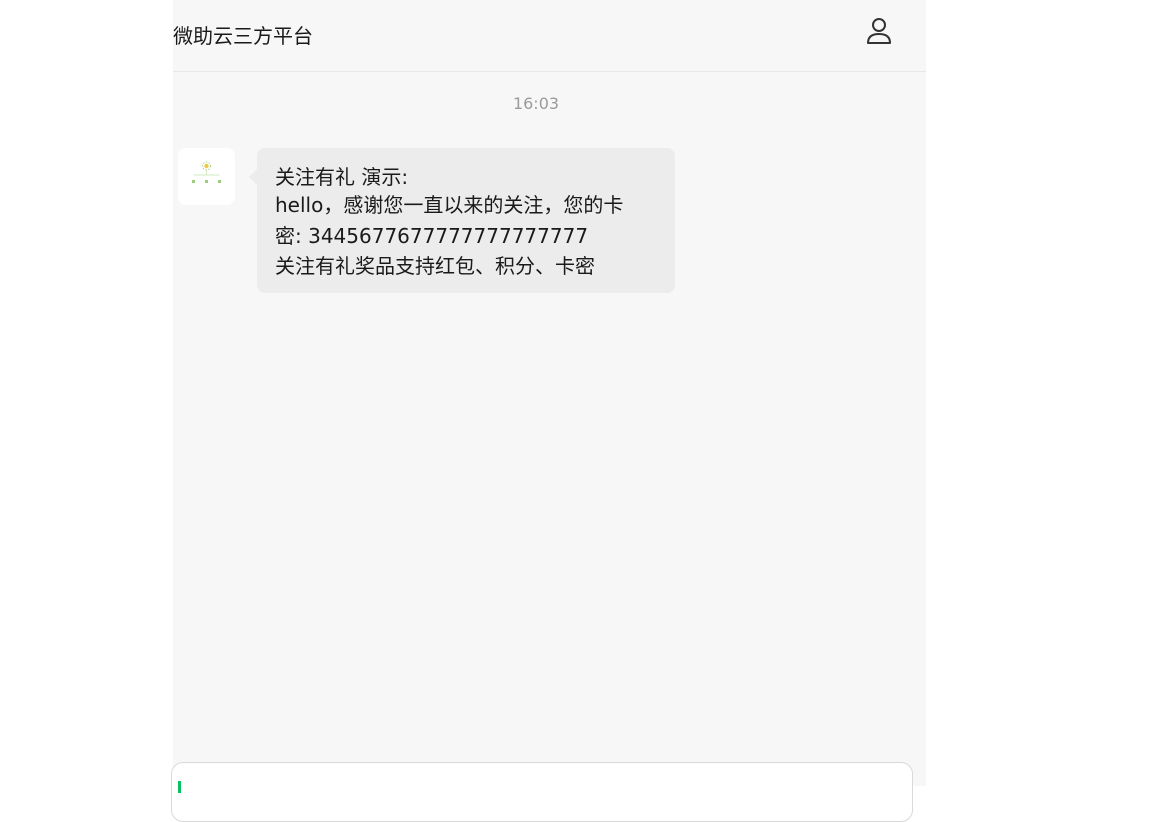 The image size is (1163, 822). Describe the element at coordinates (536, 103) in the screenshot. I see `message-timestamp: 16:03` at that location.